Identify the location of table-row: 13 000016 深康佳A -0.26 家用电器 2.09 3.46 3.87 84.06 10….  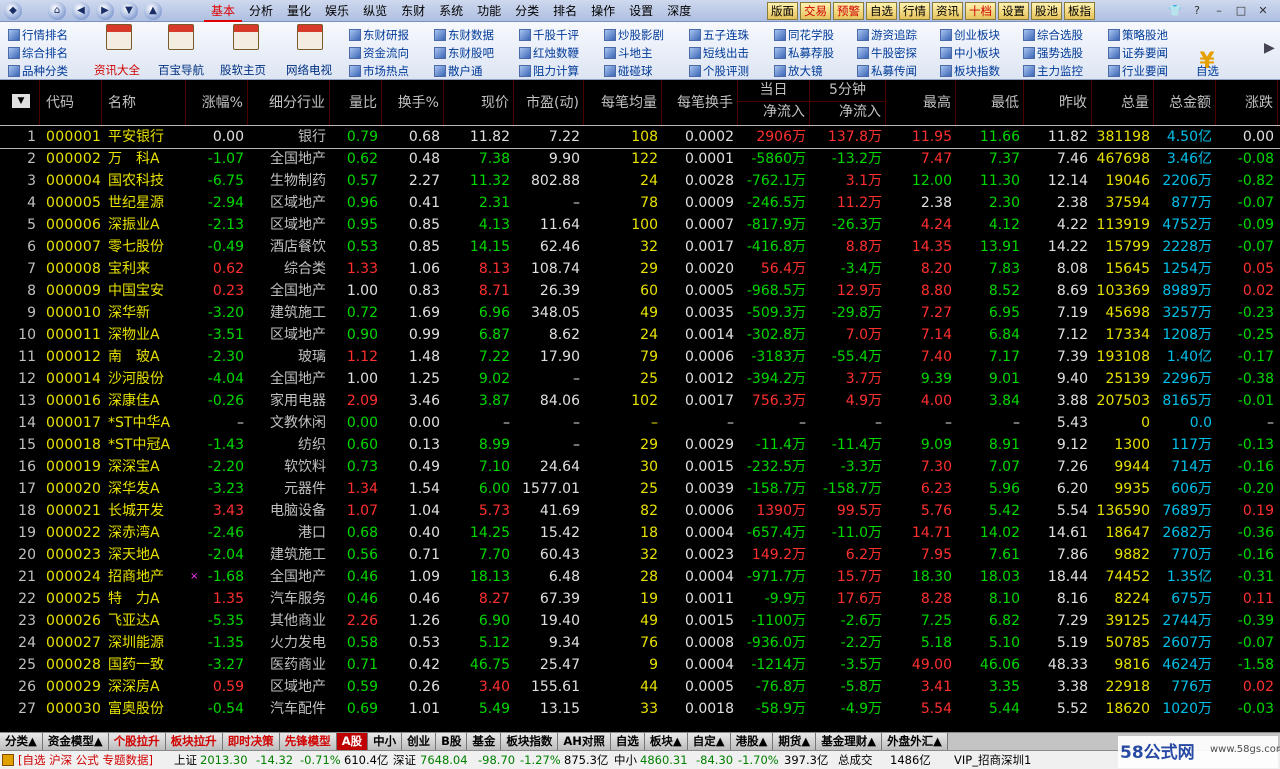
(640, 401).